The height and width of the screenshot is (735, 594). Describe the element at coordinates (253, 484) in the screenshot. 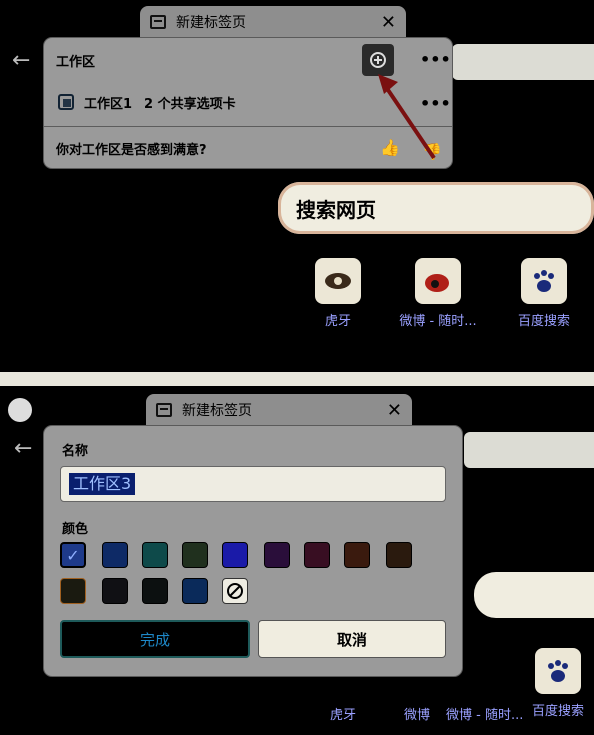

I see `workspace-name-field: 工作区3` at that location.